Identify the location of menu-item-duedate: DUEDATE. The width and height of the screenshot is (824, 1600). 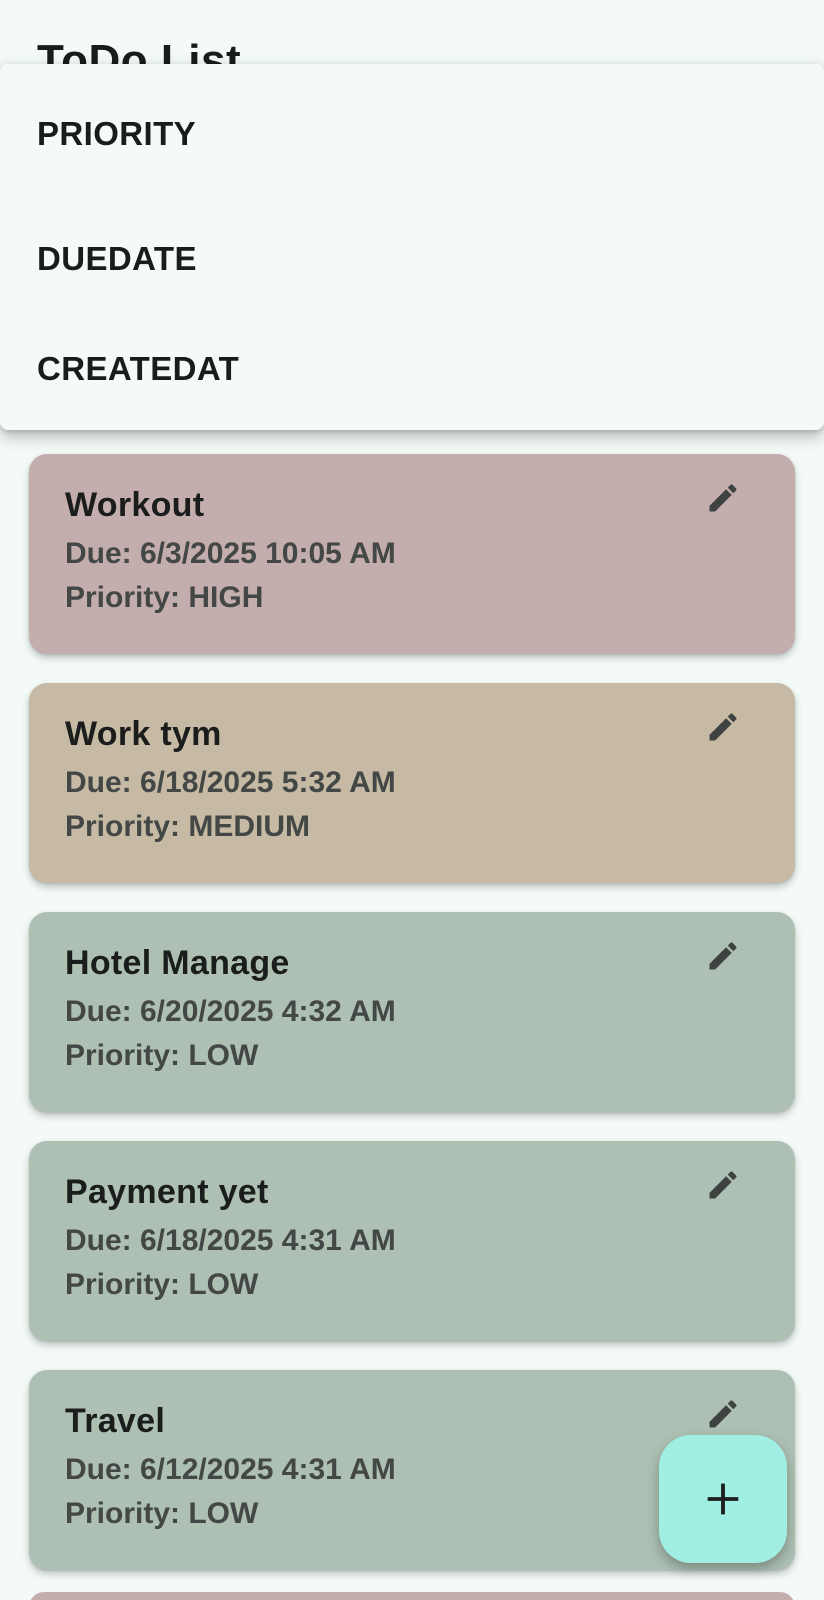
(412, 259).